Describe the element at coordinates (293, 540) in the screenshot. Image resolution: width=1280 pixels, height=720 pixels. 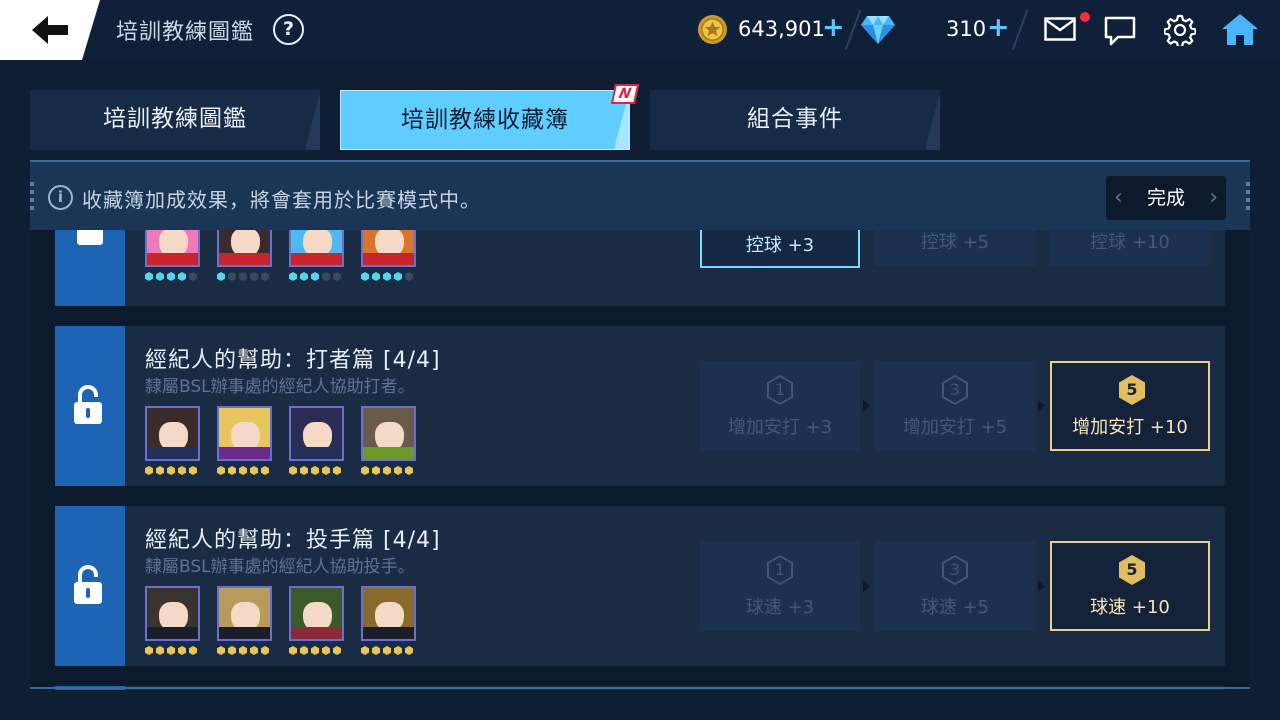
I see `row-title: 經紀人的幫助：投手篇 [4/4]` at that location.